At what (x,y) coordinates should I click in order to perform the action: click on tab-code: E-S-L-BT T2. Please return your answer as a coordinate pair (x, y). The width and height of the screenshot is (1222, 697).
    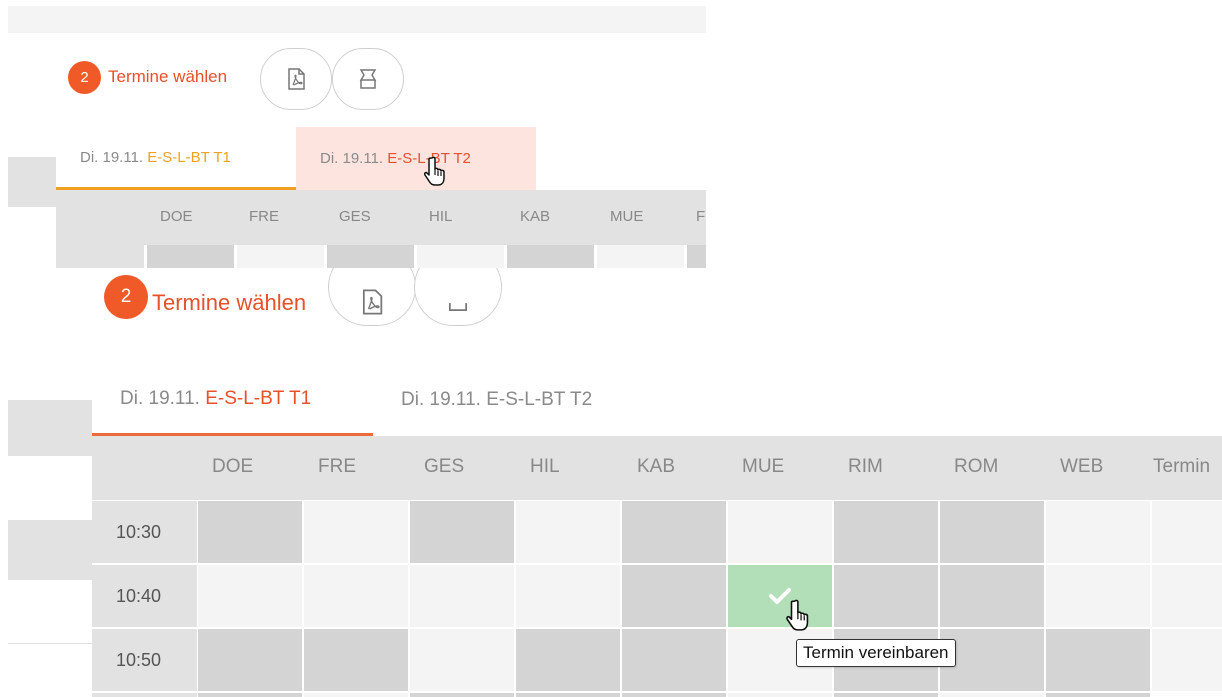
    Looking at the image, I should click on (539, 399).